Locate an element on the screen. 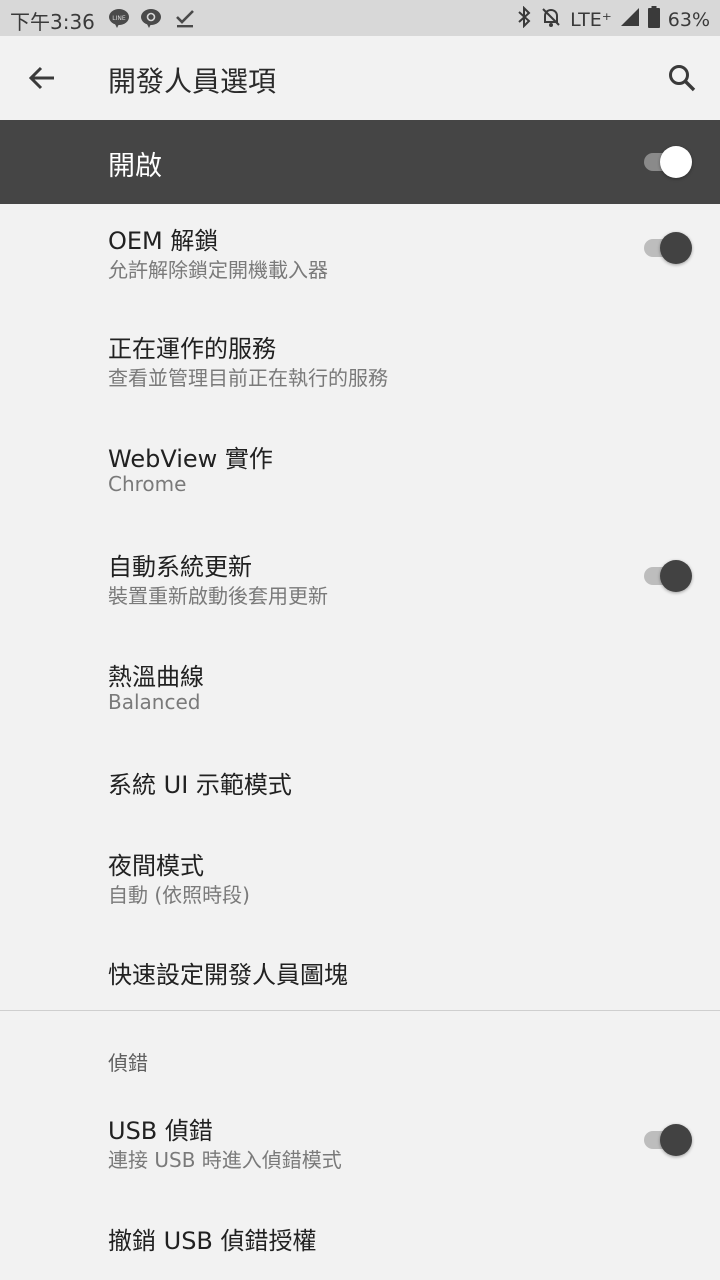  signal-icon is located at coordinates (630, 19).